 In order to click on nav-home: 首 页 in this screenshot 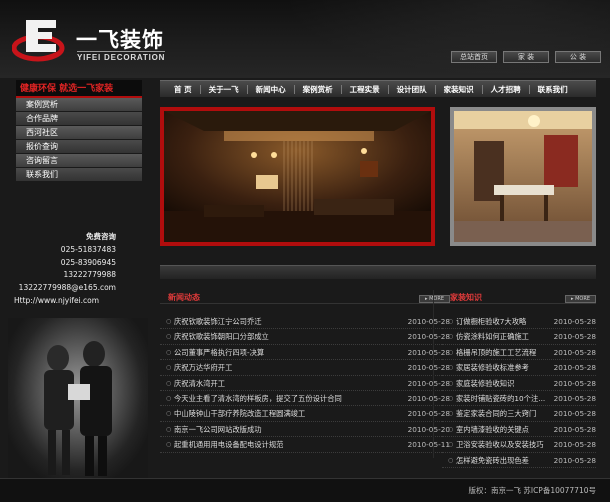, I will do `click(183, 89)`.